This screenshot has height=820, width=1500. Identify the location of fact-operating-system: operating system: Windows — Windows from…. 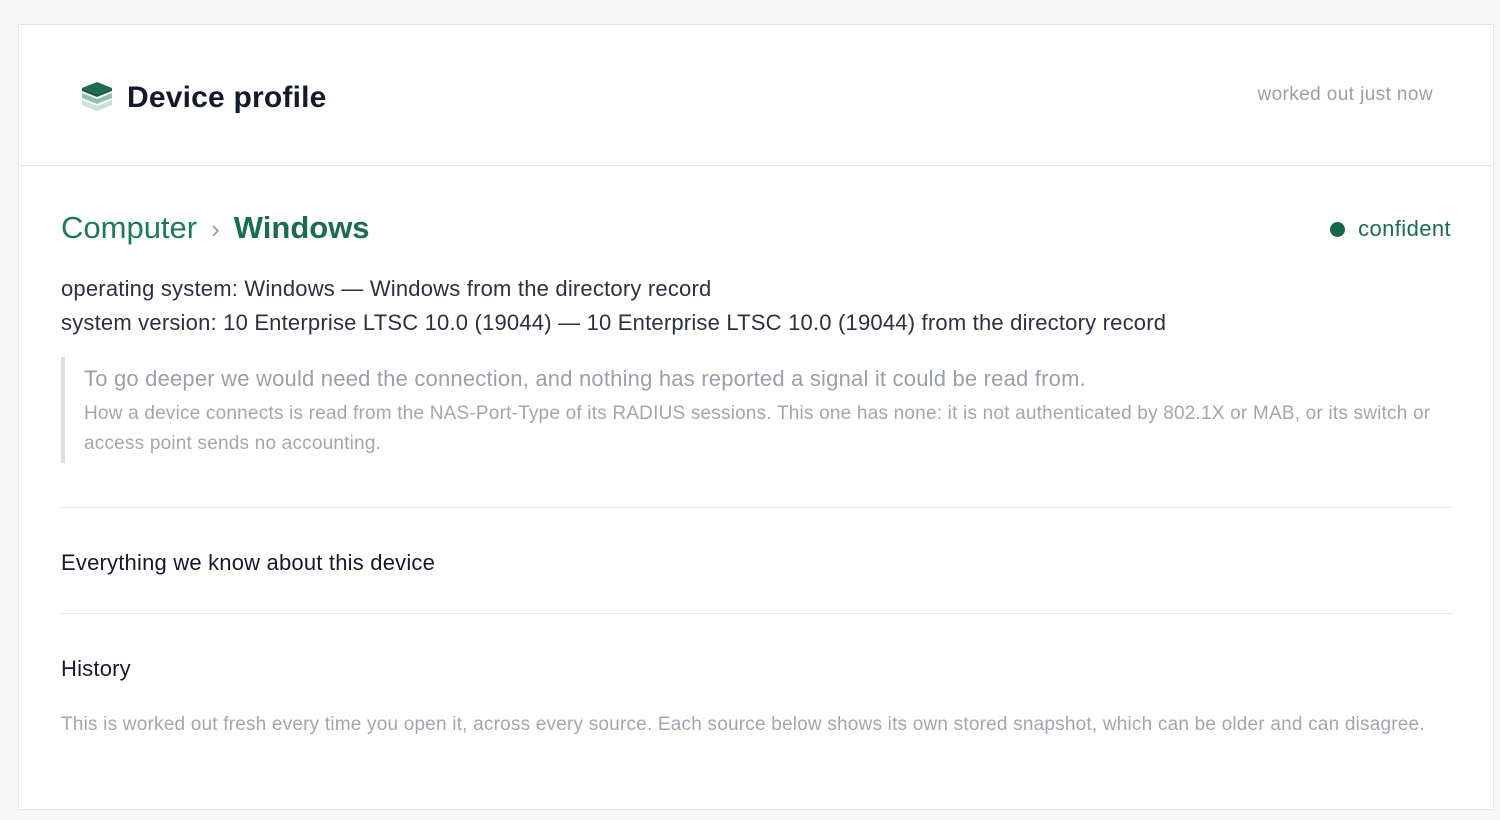
(386, 288).